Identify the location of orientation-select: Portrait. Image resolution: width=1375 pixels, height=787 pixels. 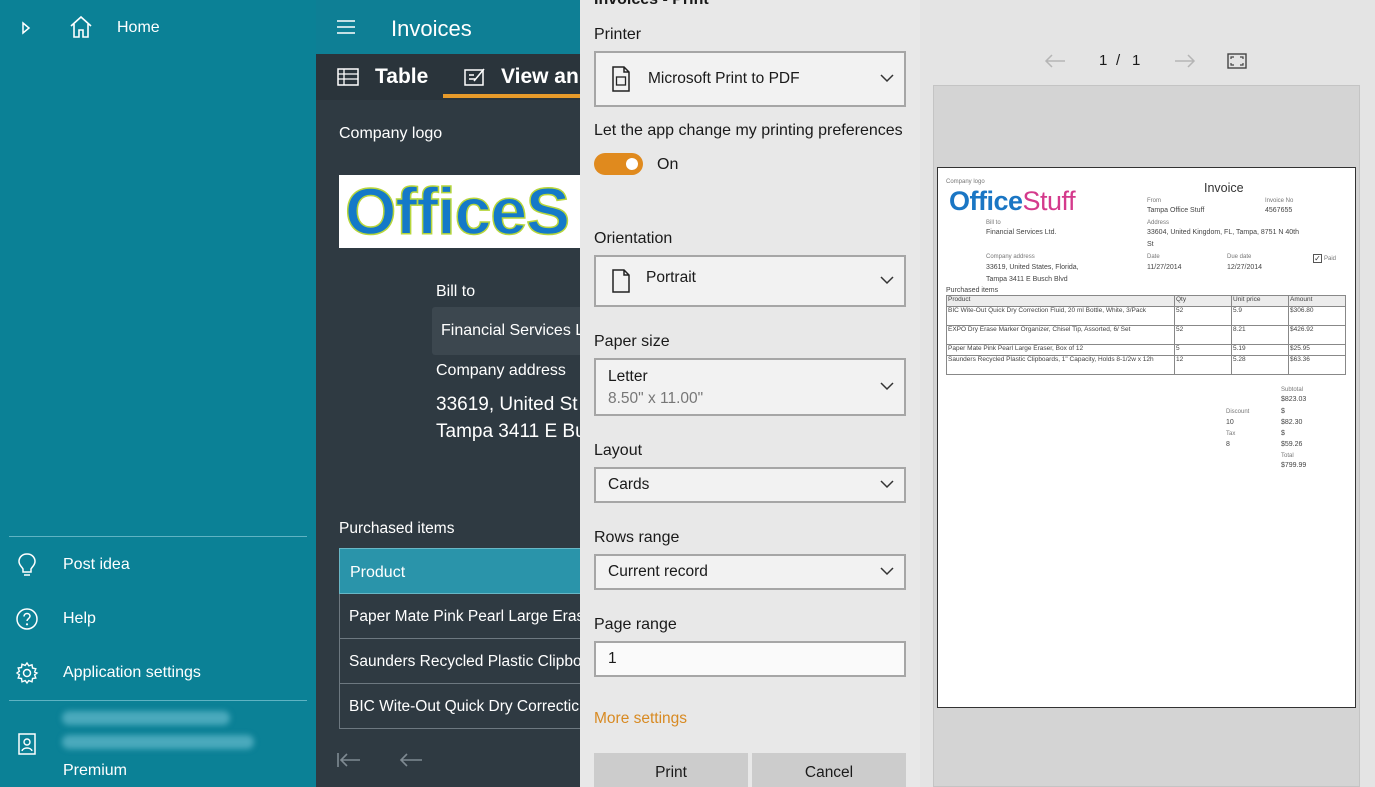
(750, 281).